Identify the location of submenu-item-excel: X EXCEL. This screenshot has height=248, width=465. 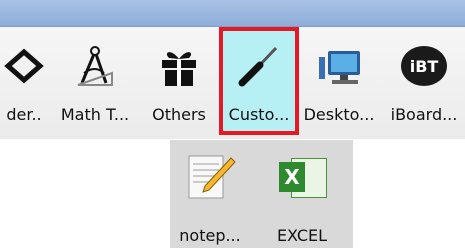
(302, 194).